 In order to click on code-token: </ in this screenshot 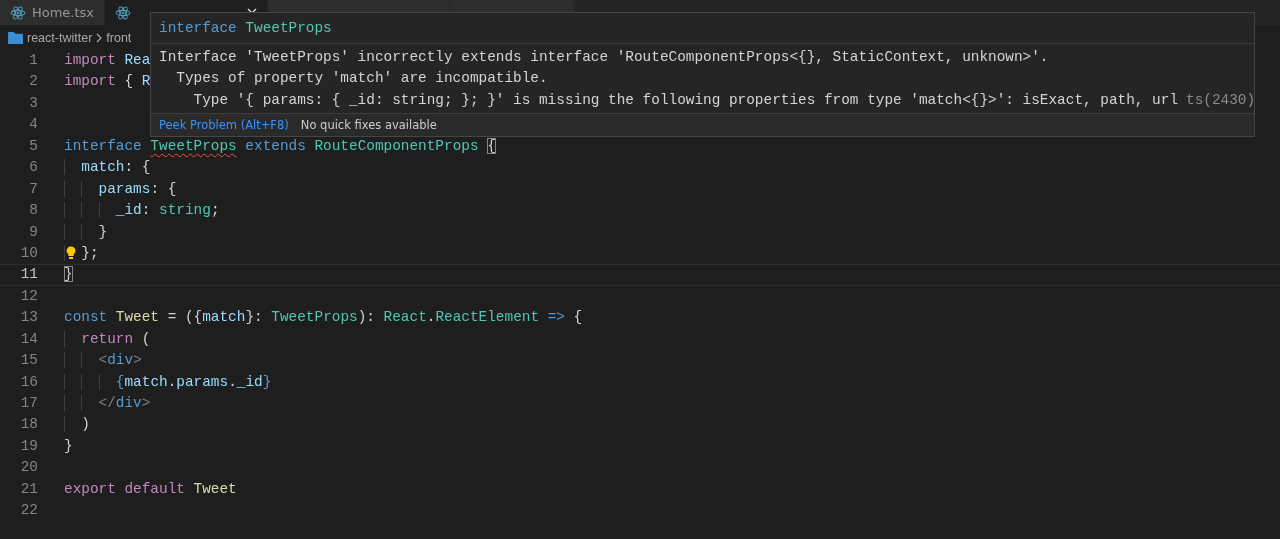, I will do `click(107, 403)`.